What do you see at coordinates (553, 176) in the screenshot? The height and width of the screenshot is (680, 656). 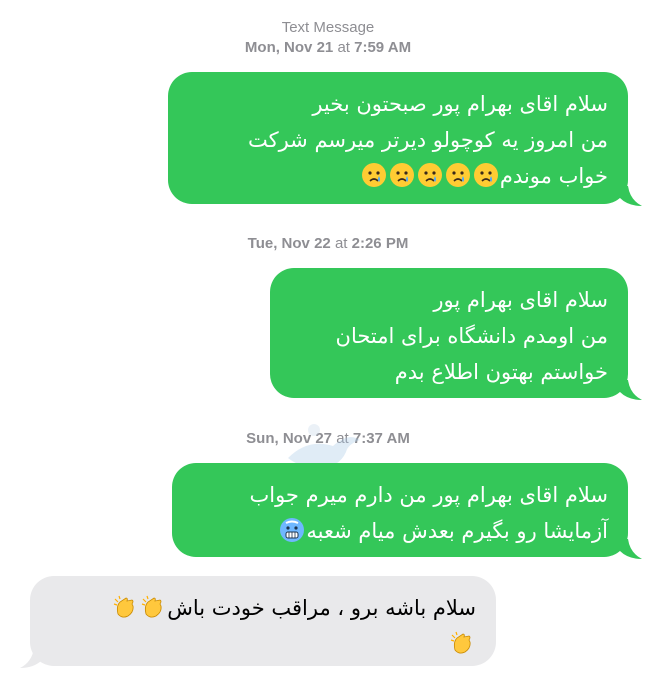 I see `message-text: خواب موندم` at bounding box center [553, 176].